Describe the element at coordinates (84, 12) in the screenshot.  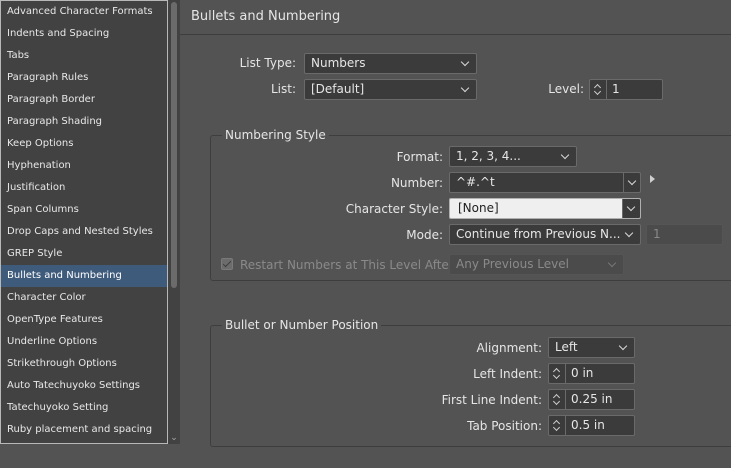
I see `sidebar-item: Advanced Character Formats` at that location.